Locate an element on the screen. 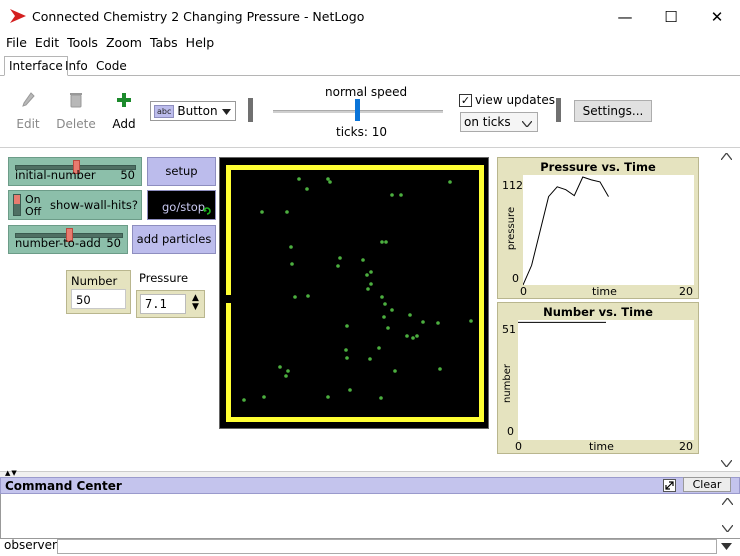 This screenshot has width=740, height=556. menu-help: Help is located at coordinates (200, 44).